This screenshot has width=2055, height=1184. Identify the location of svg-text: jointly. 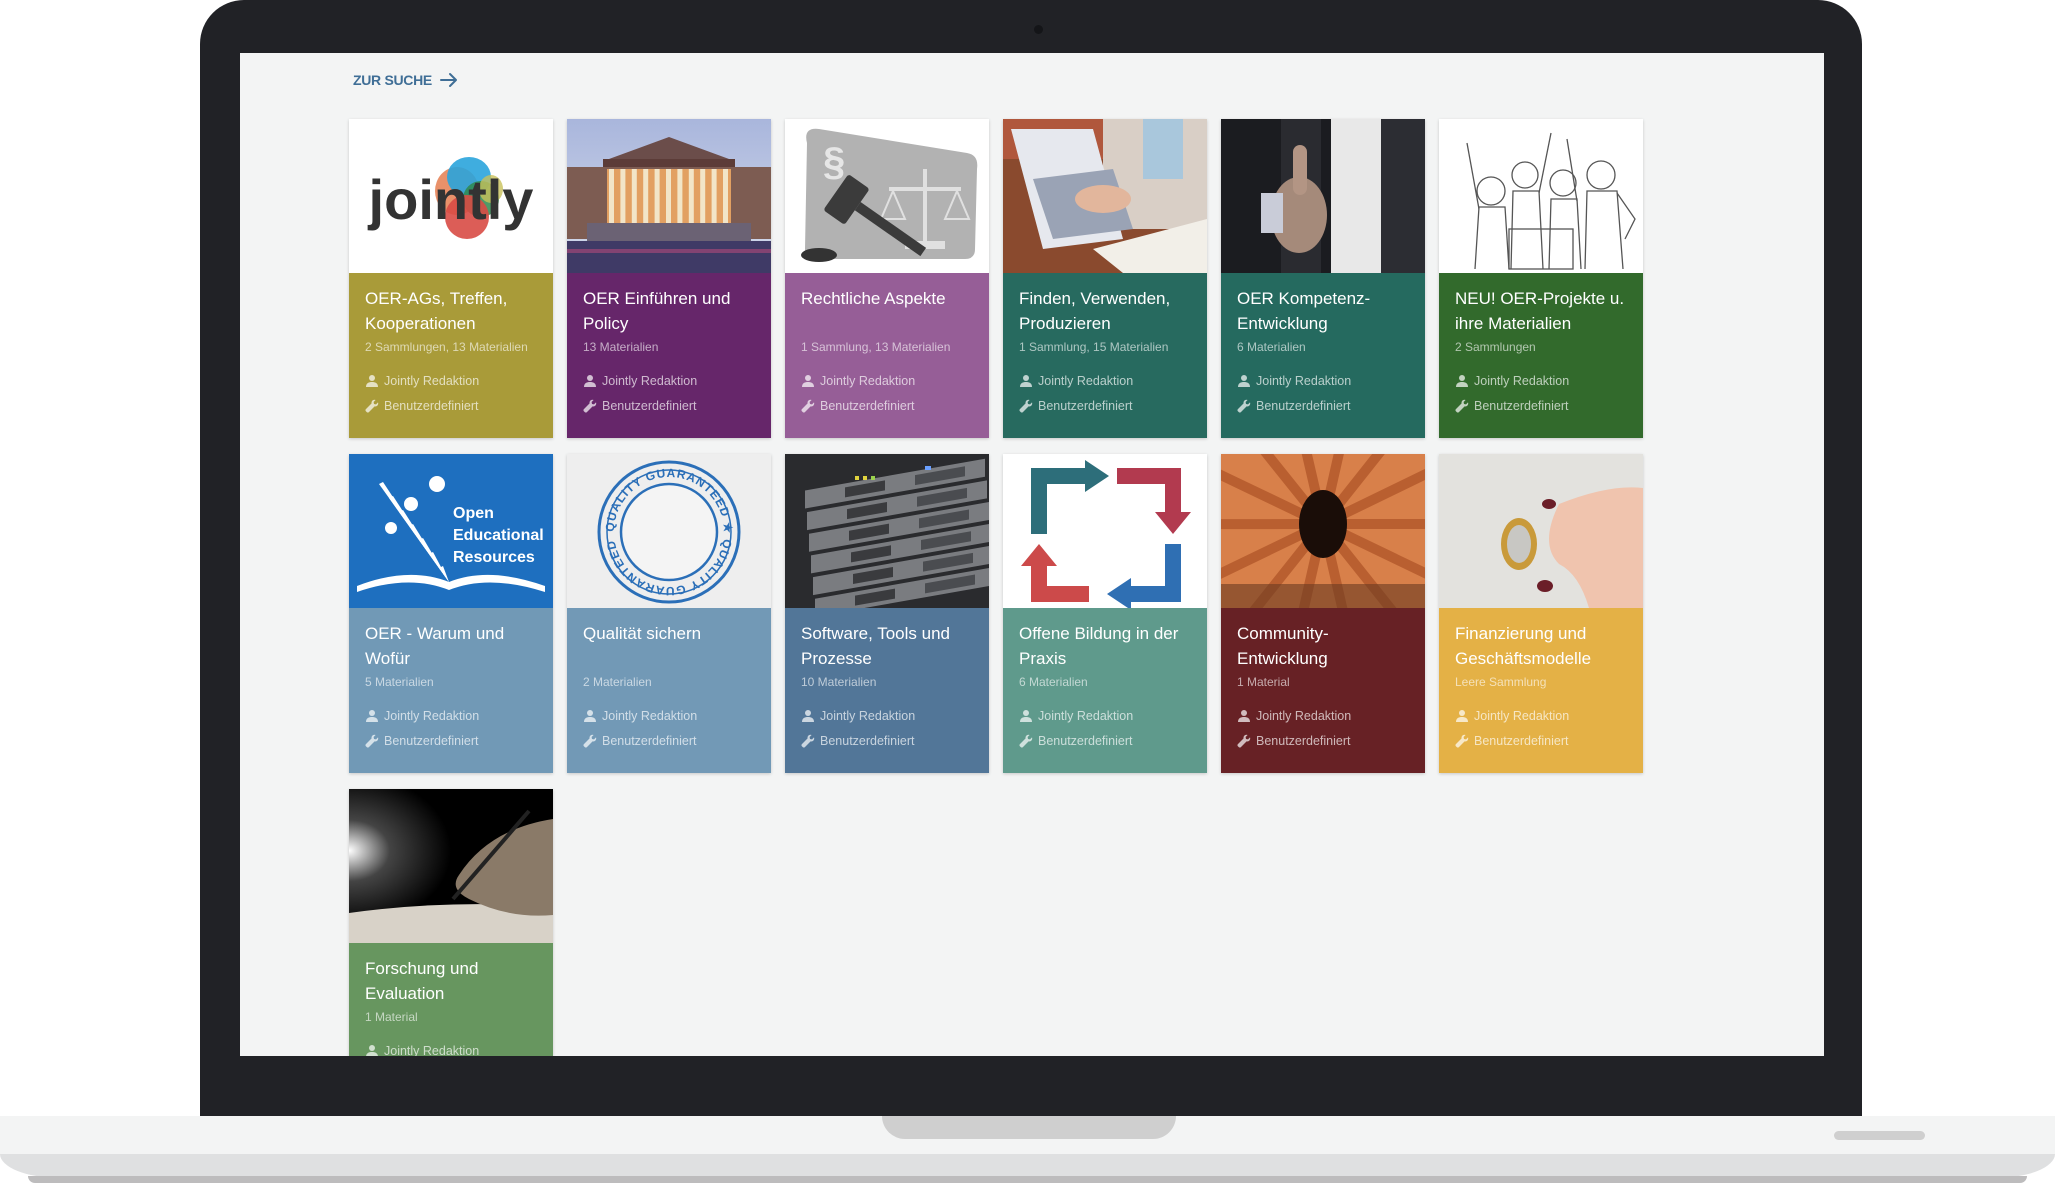
(451, 199).